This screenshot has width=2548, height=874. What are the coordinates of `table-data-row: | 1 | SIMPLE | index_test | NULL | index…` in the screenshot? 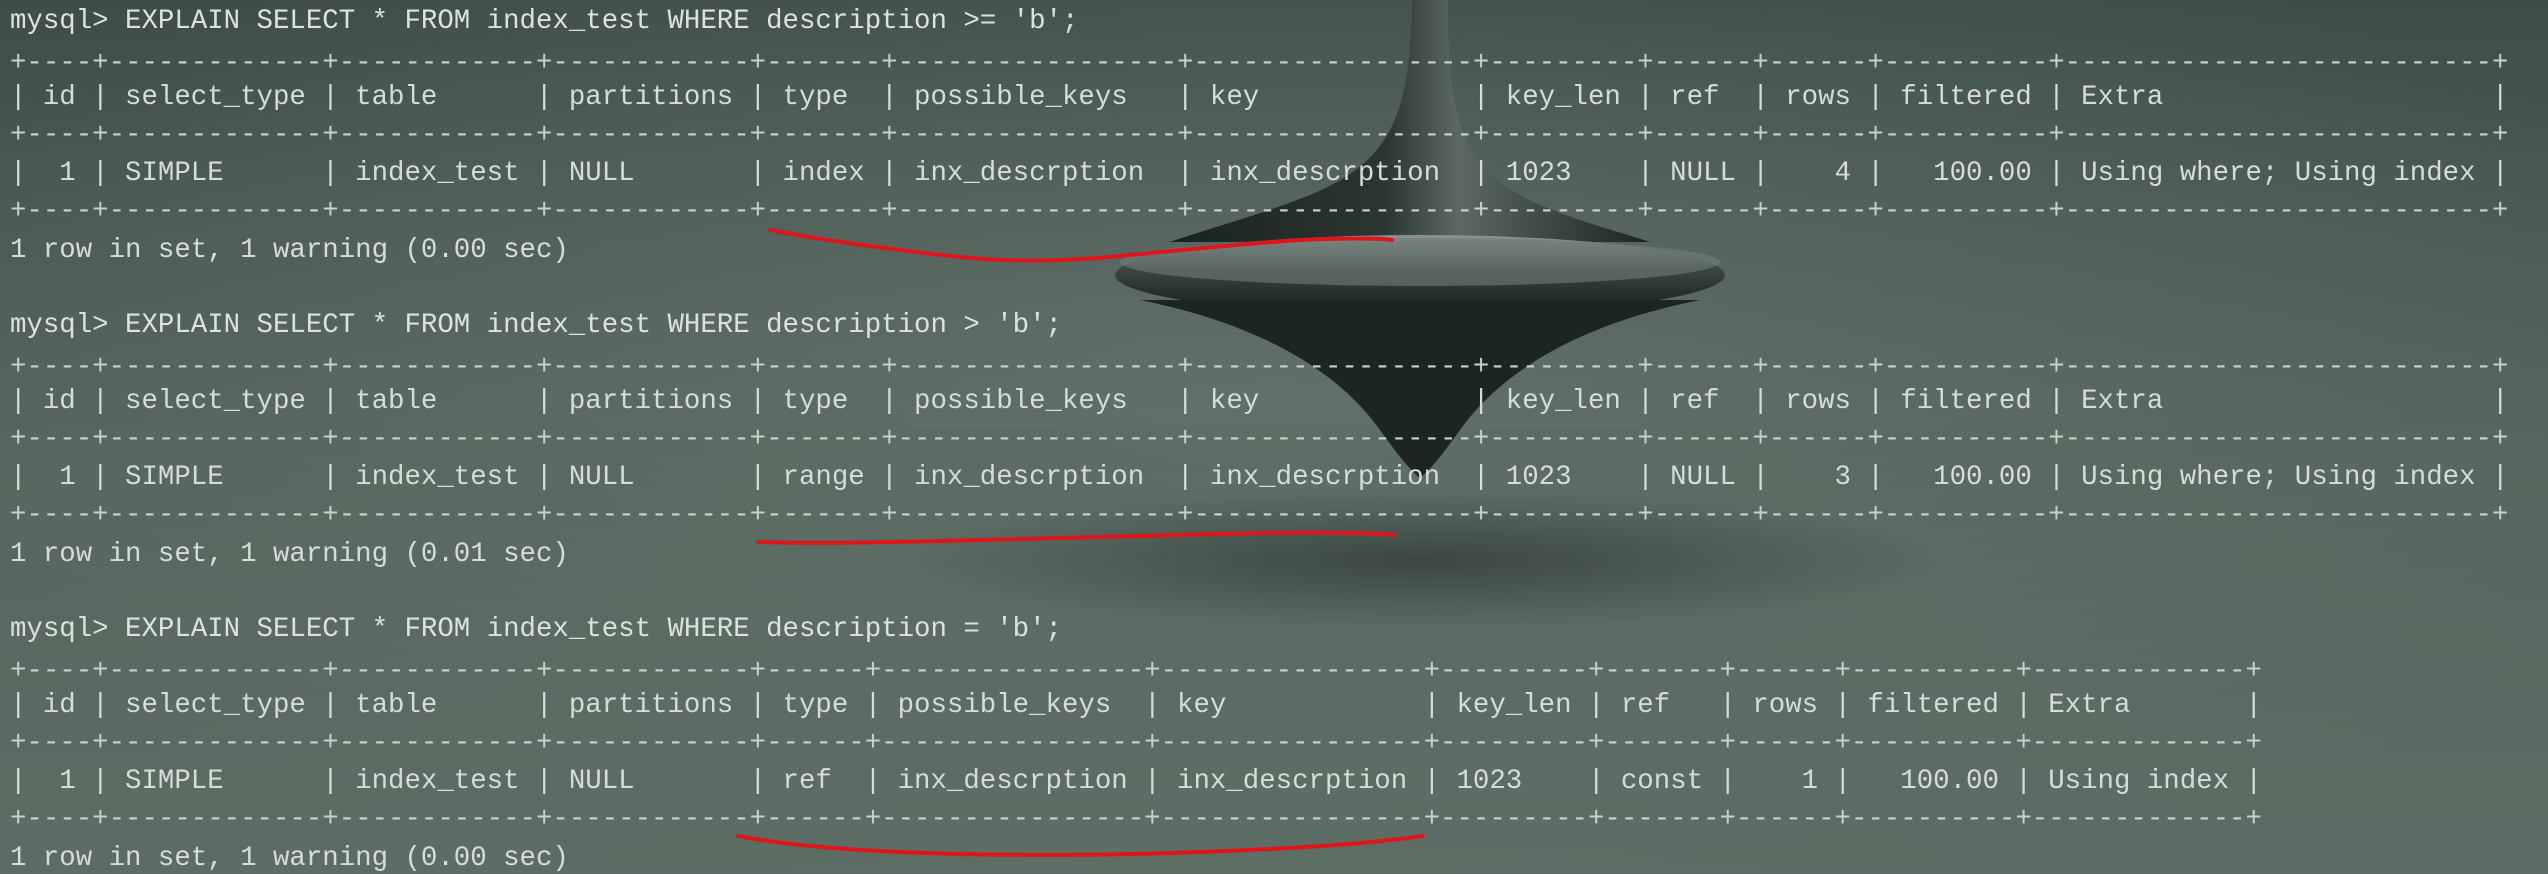 It's located at (1259, 173).